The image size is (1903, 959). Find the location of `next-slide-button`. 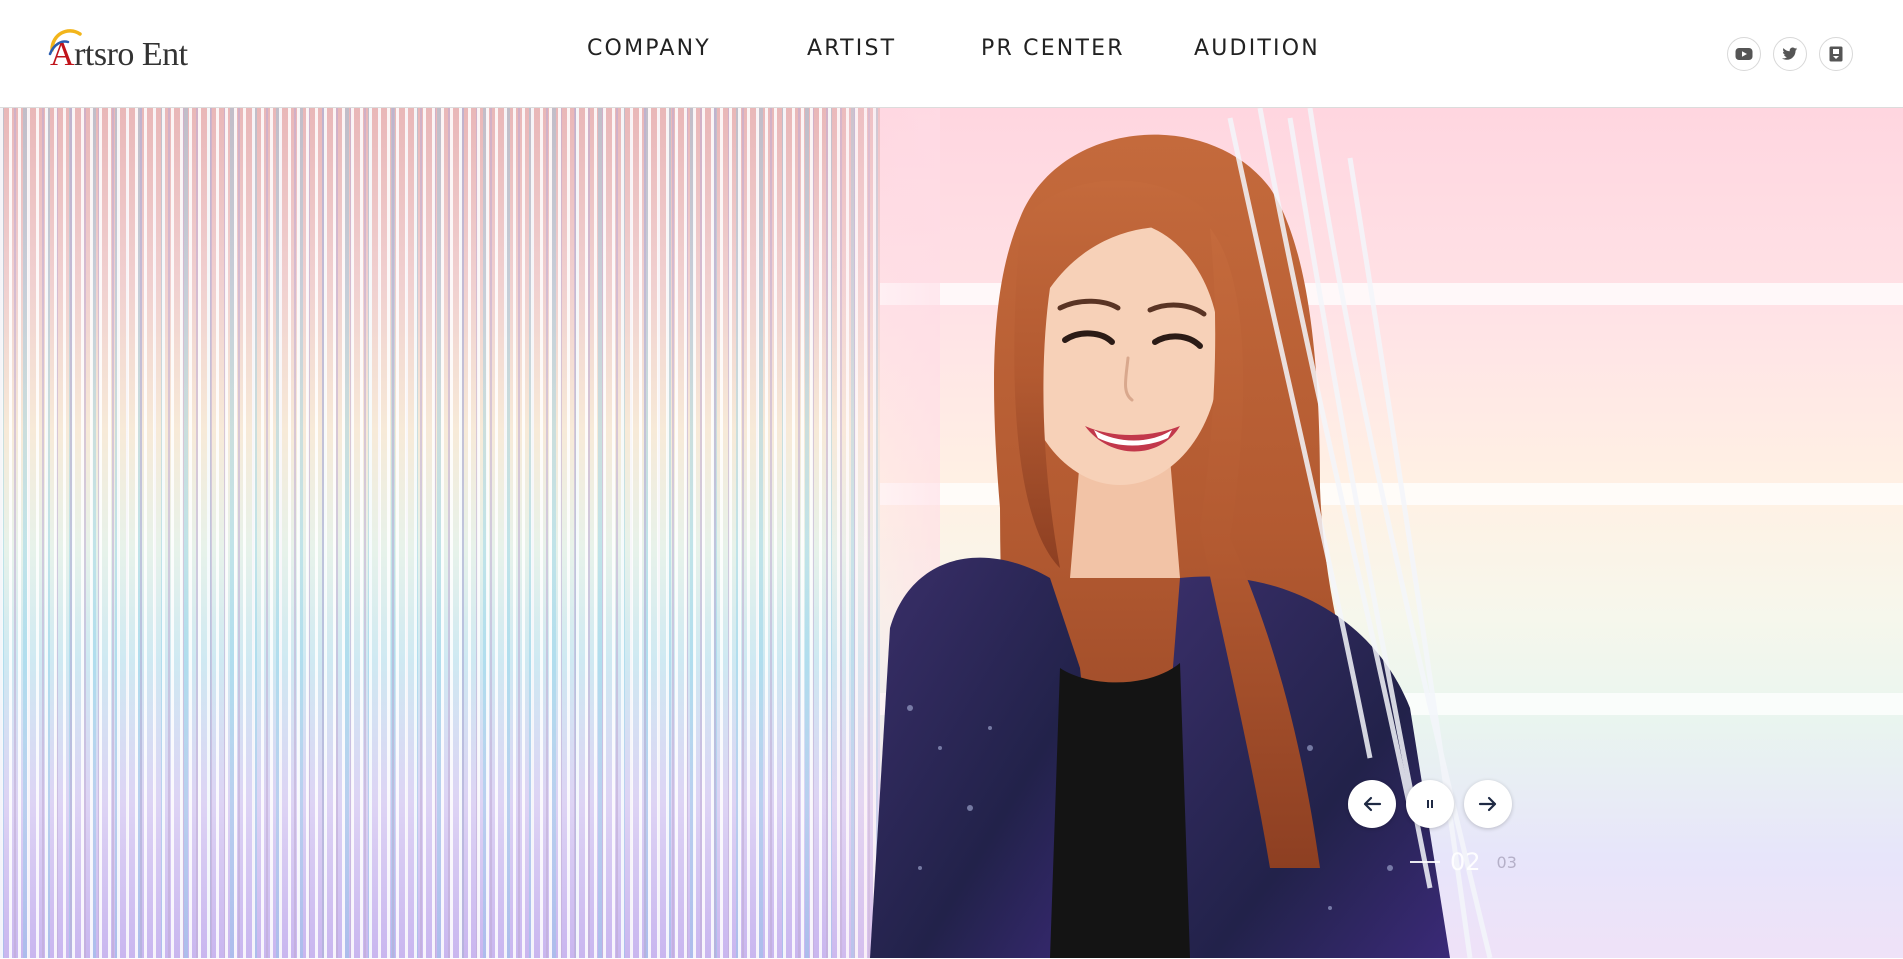

next-slide-button is located at coordinates (1488, 804).